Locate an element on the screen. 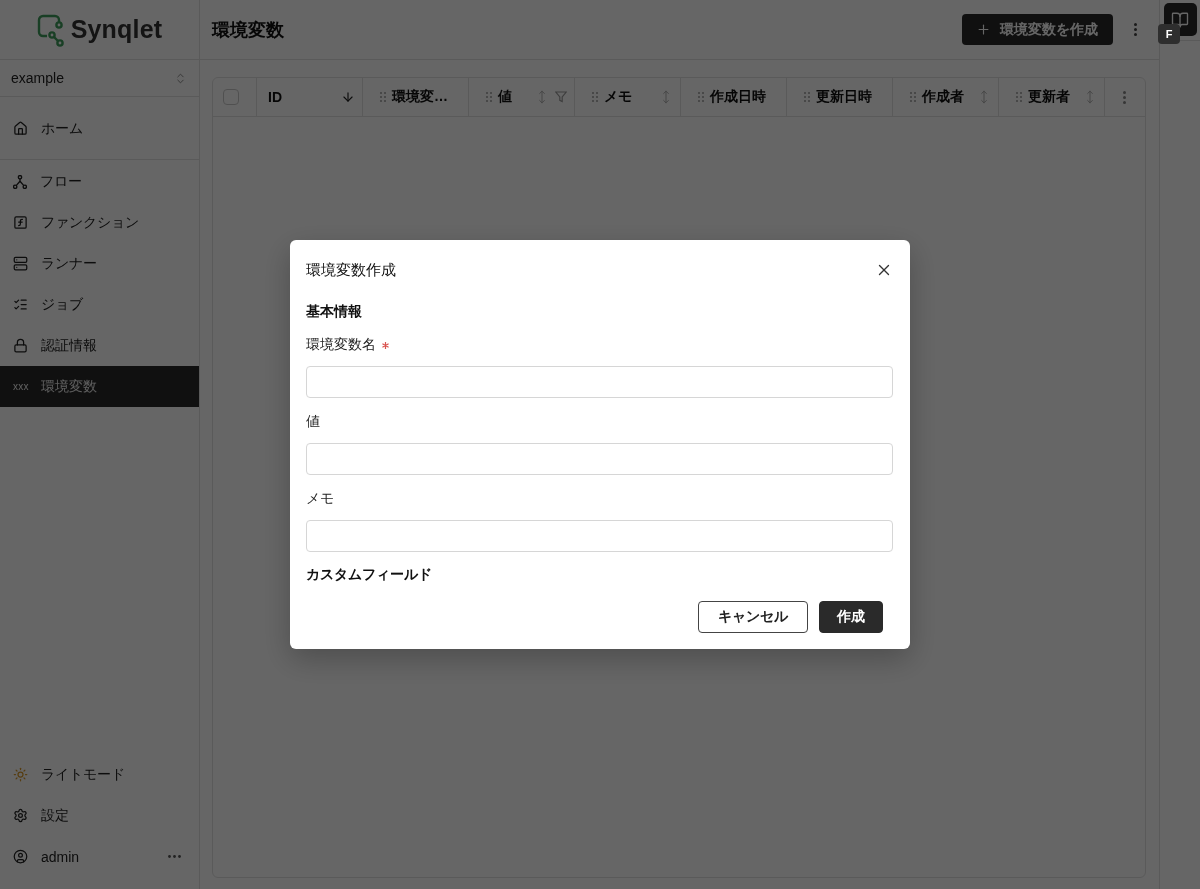  section-heading: カスタムフィールド is located at coordinates (369, 574).